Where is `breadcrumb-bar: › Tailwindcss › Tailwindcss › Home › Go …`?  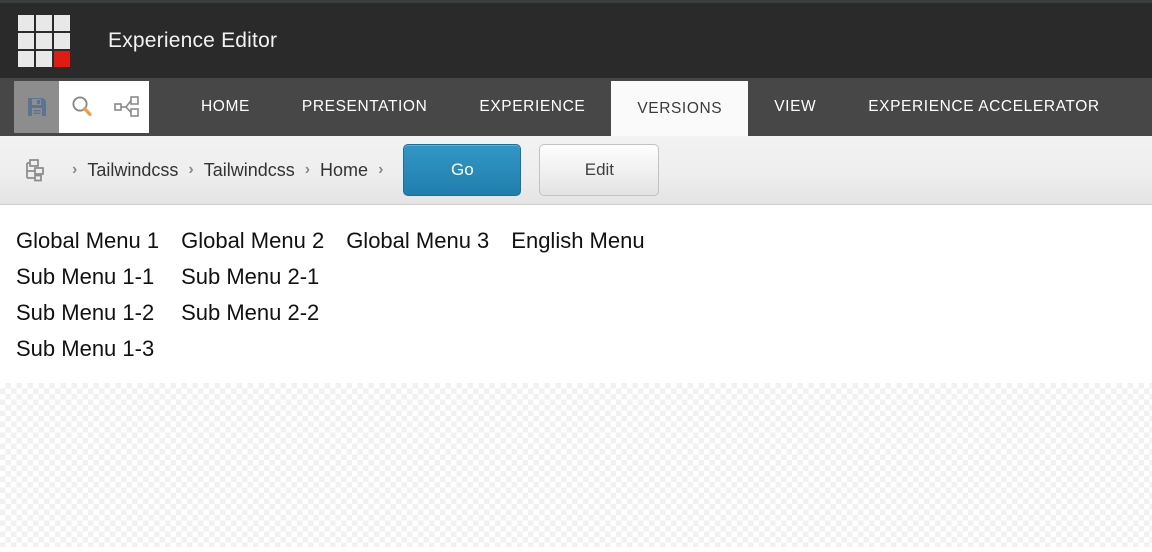
breadcrumb-bar: › Tailwindcss › Tailwindcss › Home › Go … is located at coordinates (576, 170).